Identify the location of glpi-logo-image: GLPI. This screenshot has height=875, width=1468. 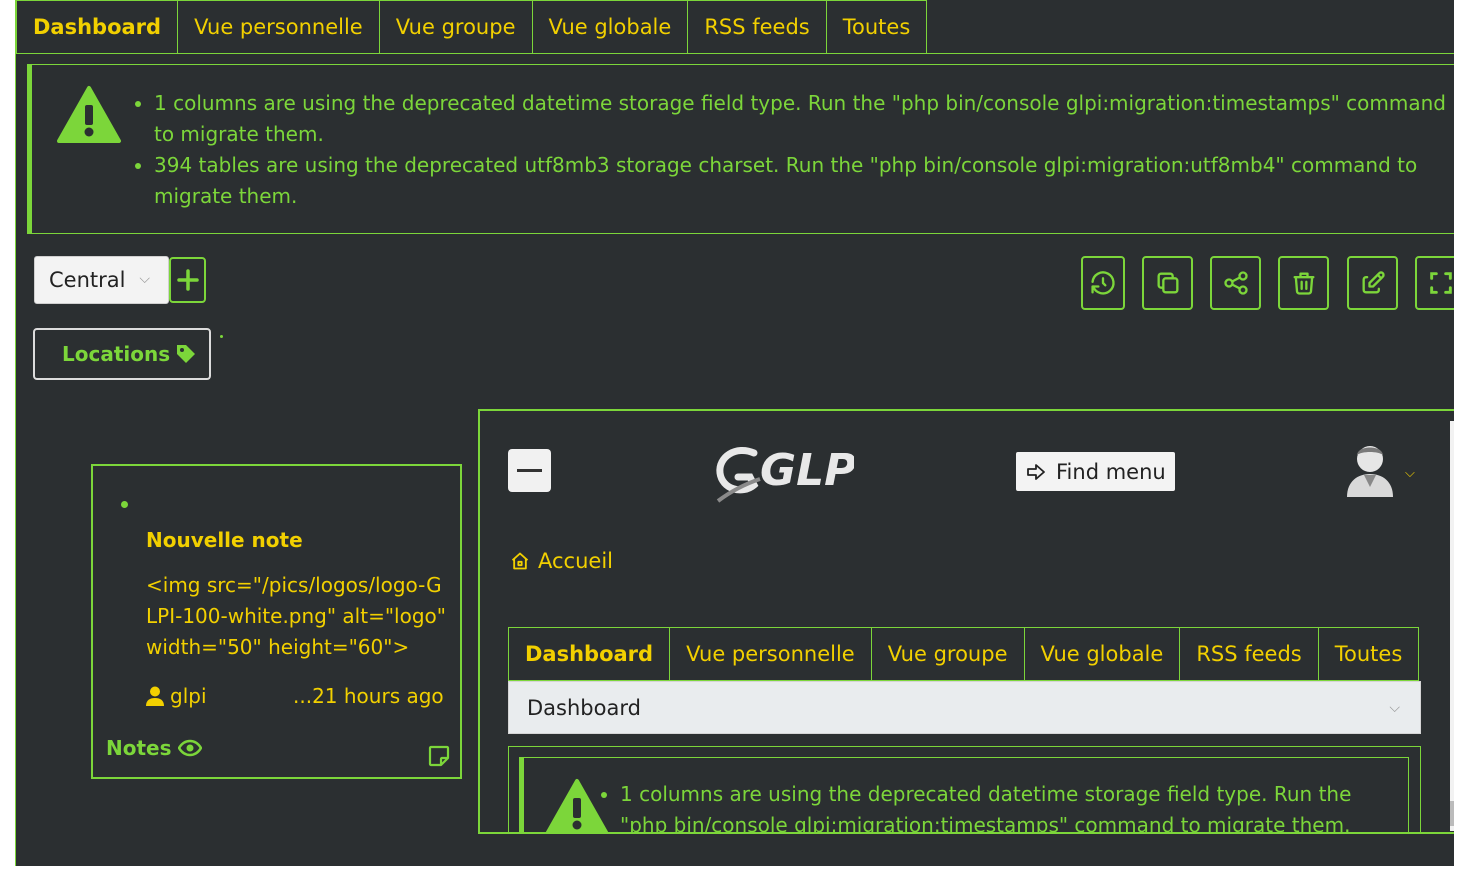
(794, 474).